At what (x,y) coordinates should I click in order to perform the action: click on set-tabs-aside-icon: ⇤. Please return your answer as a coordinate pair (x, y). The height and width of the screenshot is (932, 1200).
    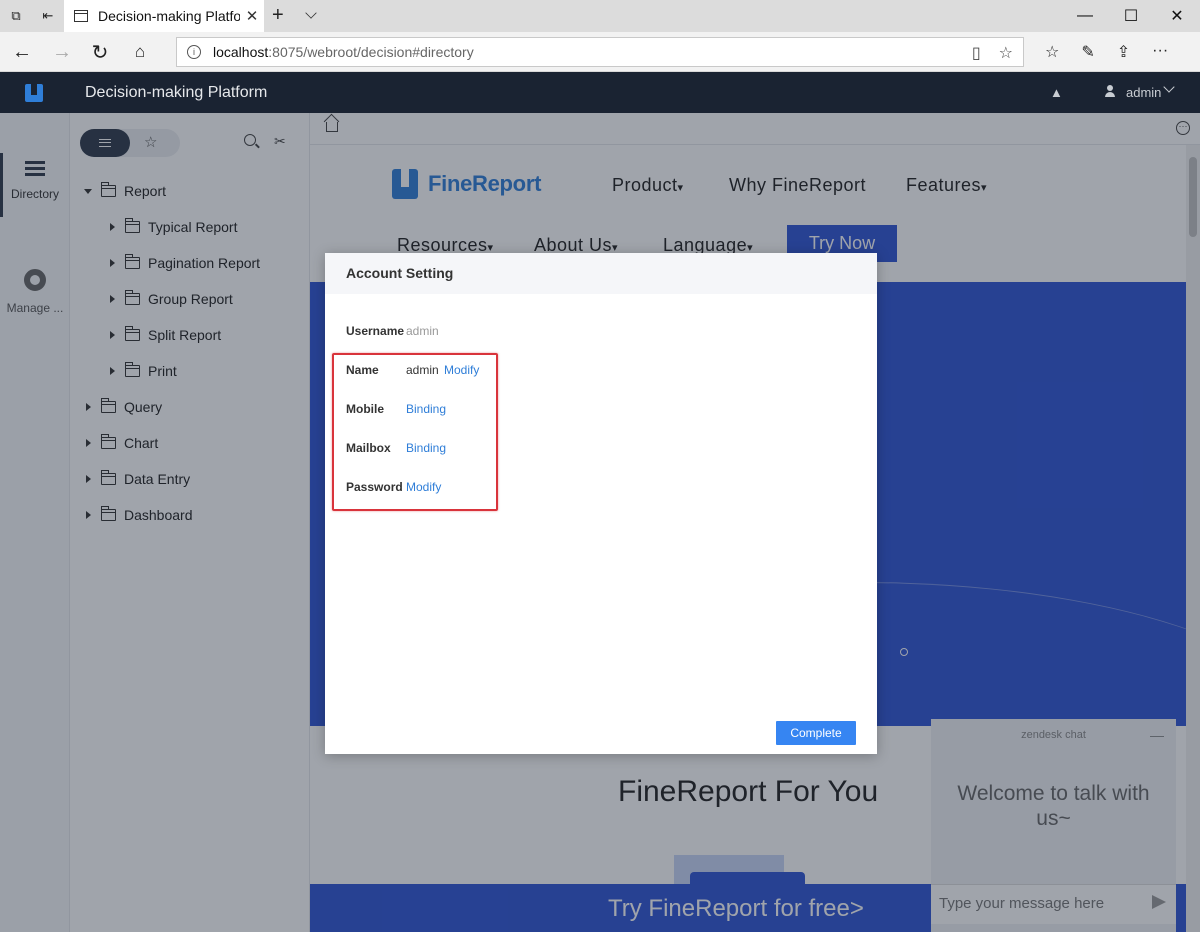
    Looking at the image, I should click on (48, 16).